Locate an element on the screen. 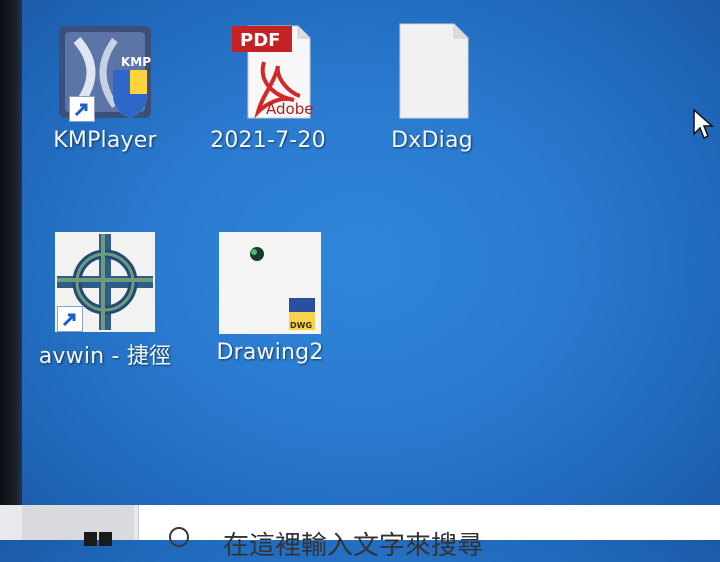 Image resolution: width=720 pixels, height=562 pixels. start-button is located at coordinates (78, 525).